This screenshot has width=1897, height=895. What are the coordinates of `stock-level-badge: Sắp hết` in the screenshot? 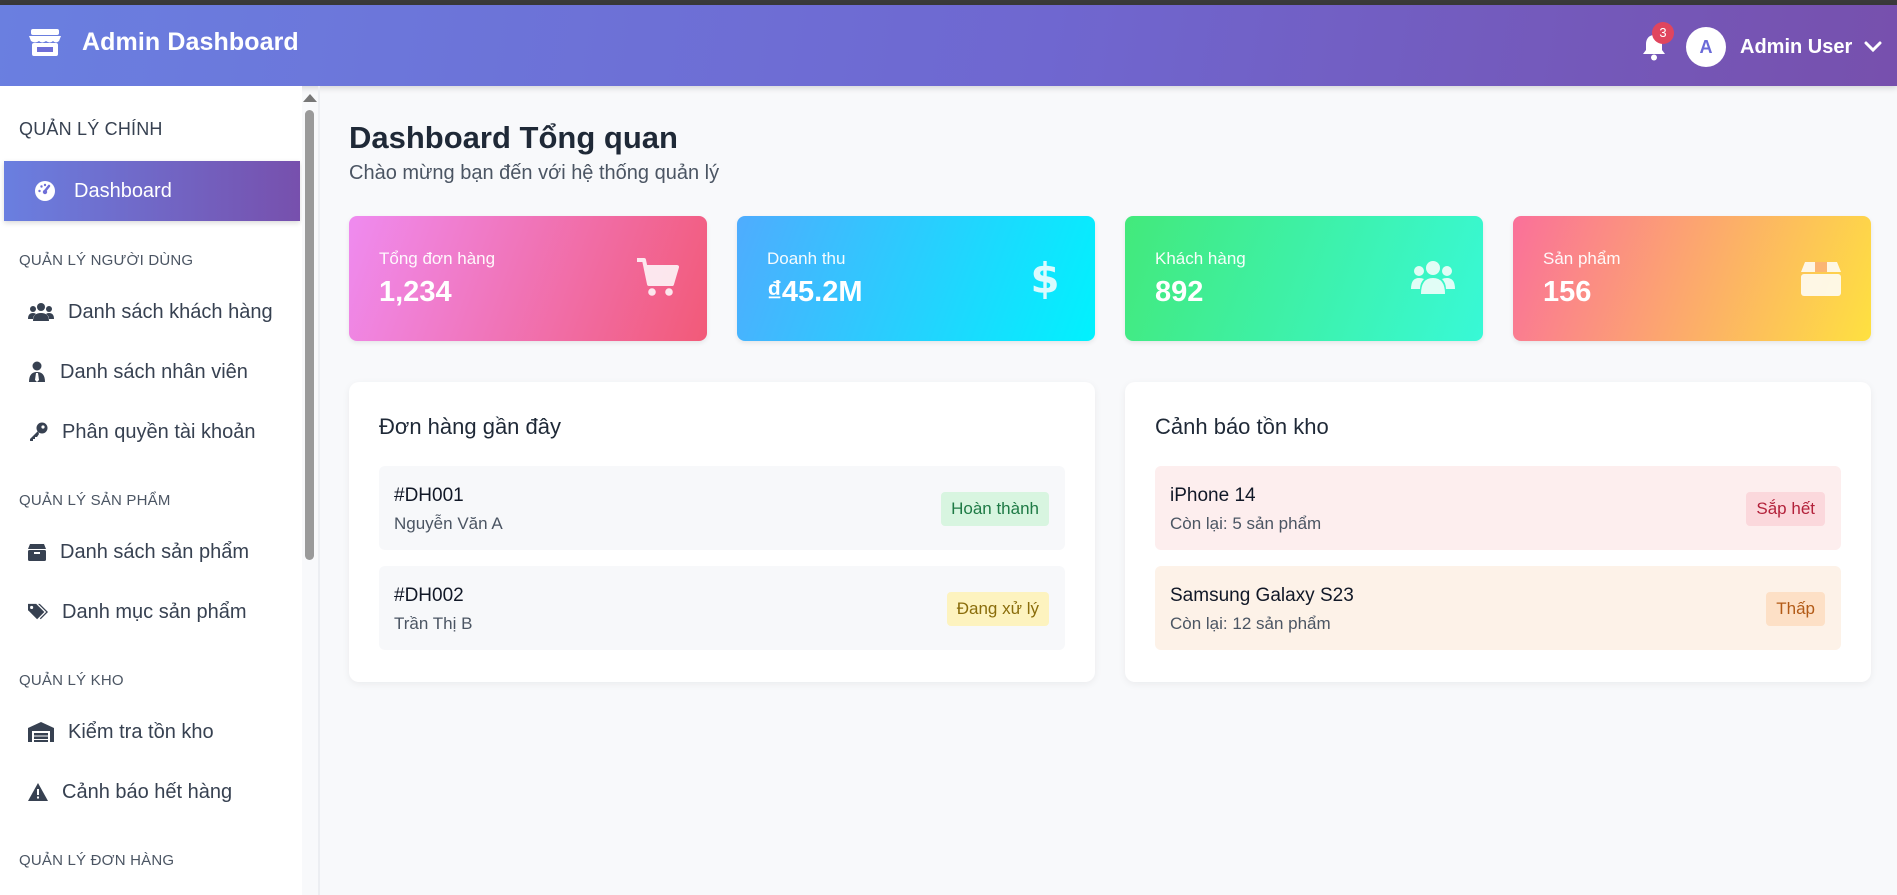 It's located at (1785, 509).